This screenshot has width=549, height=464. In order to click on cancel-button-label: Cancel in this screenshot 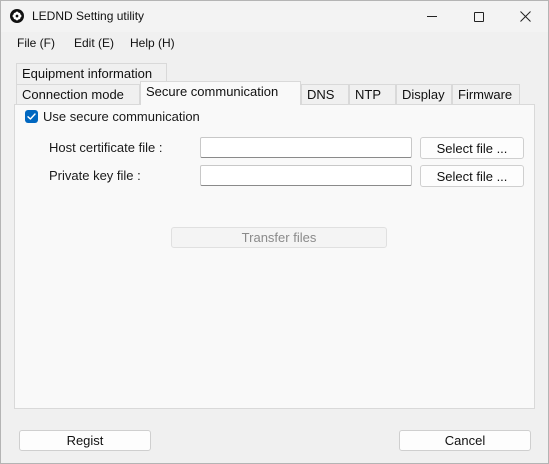, I will do `click(465, 440)`.